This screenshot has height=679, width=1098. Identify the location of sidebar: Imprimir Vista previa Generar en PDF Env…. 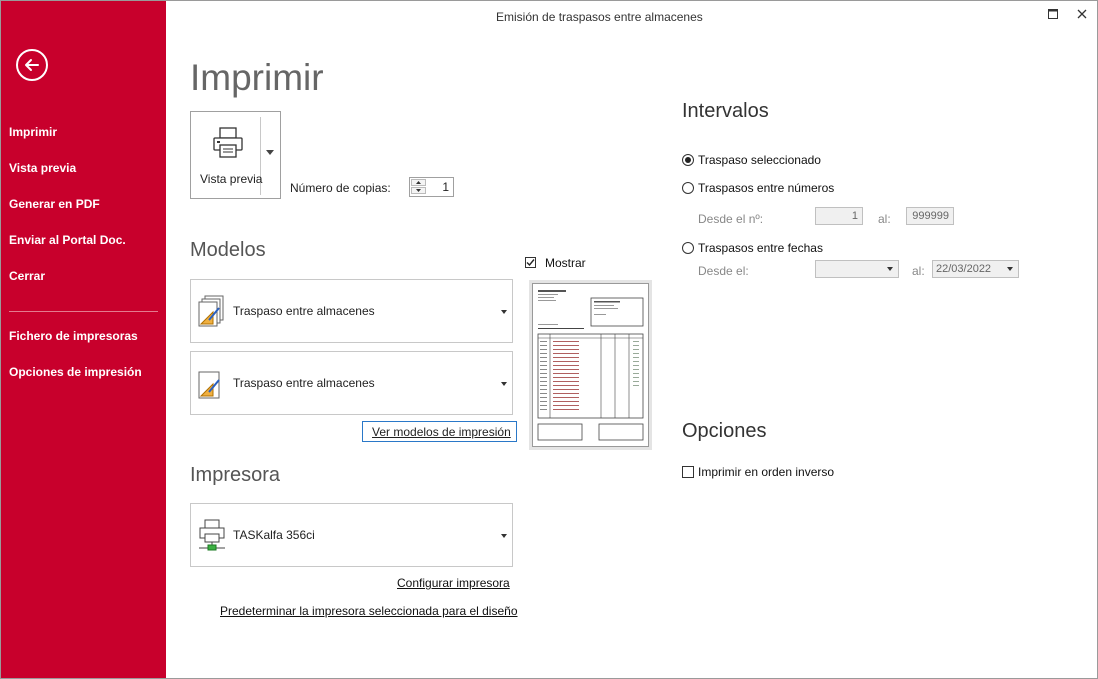
(83, 339).